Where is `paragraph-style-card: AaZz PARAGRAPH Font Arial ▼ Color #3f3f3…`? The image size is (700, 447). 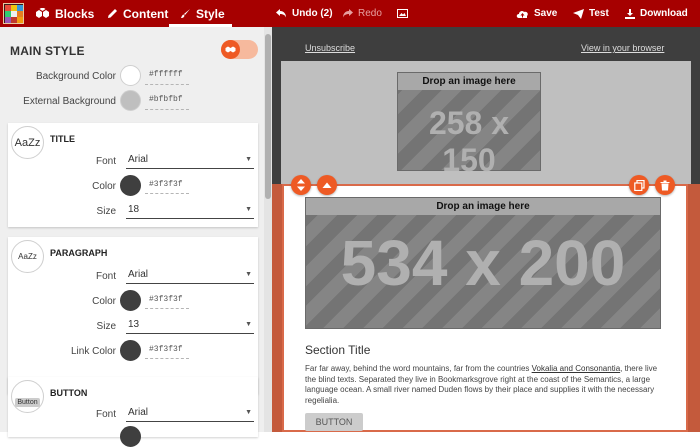 paragraph-style-card: AaZz PARAGRAPH Font Arial ▼ Color #3f3f3… is located at coordinates (133, 315).